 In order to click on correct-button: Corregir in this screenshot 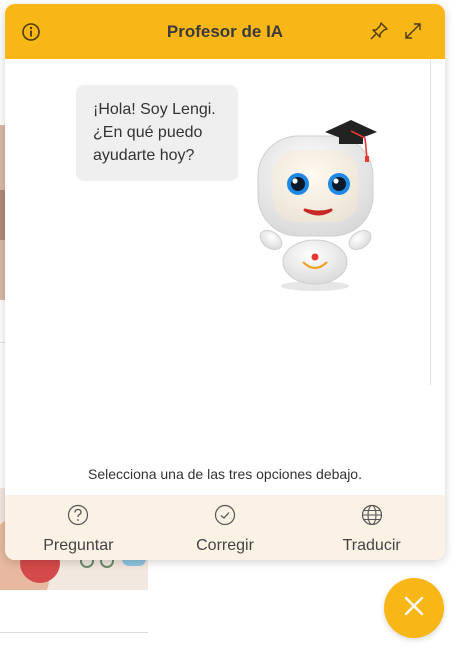, I will do `click(225, 527)`.